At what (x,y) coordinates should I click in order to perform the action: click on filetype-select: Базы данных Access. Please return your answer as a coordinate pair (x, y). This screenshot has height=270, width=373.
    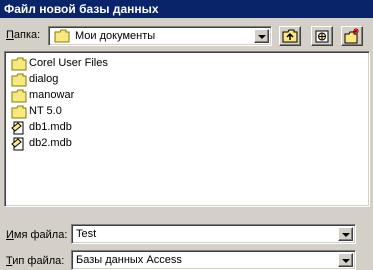
    Looking at the image, I should click on (213, 260).